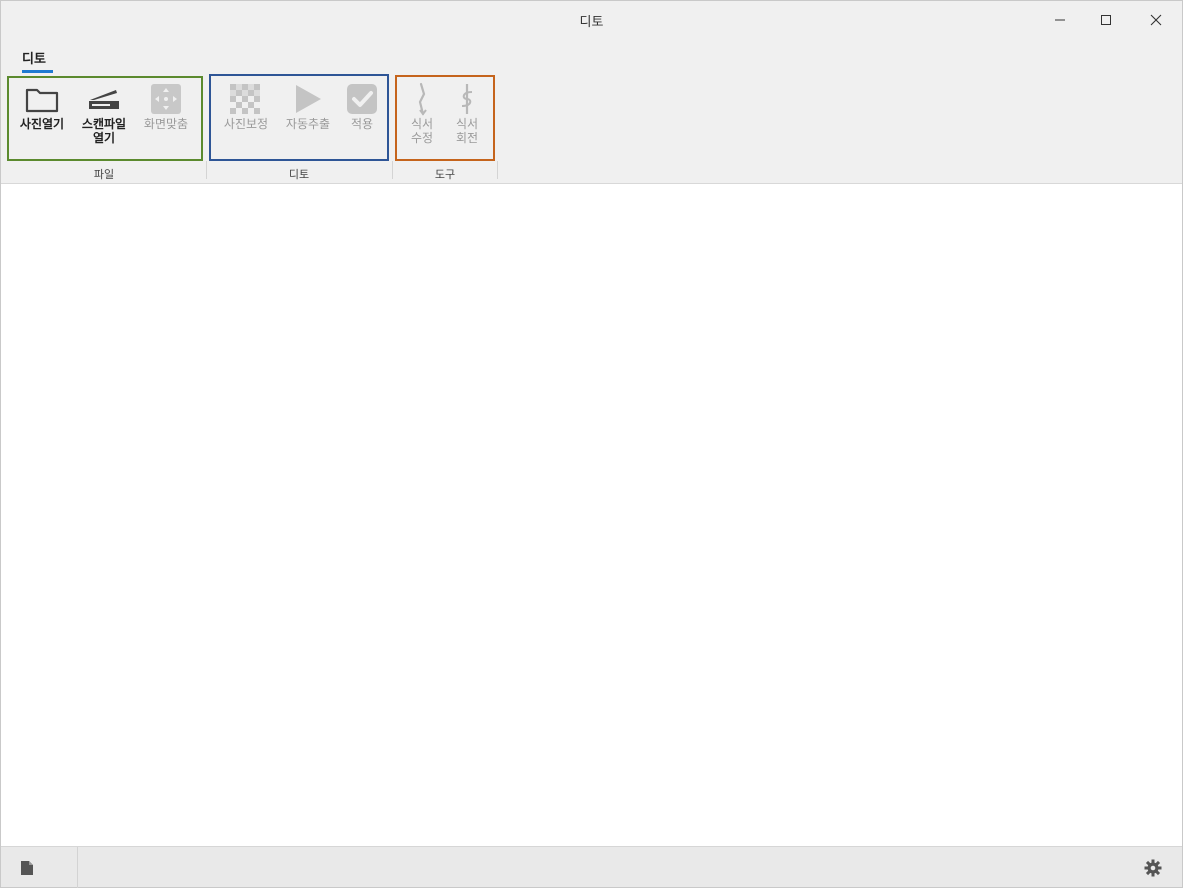 This screenshot has width=1183, height=888. Describe the element at coordinates (591, 867) in the screenshot. I see `status-bar` at that location.